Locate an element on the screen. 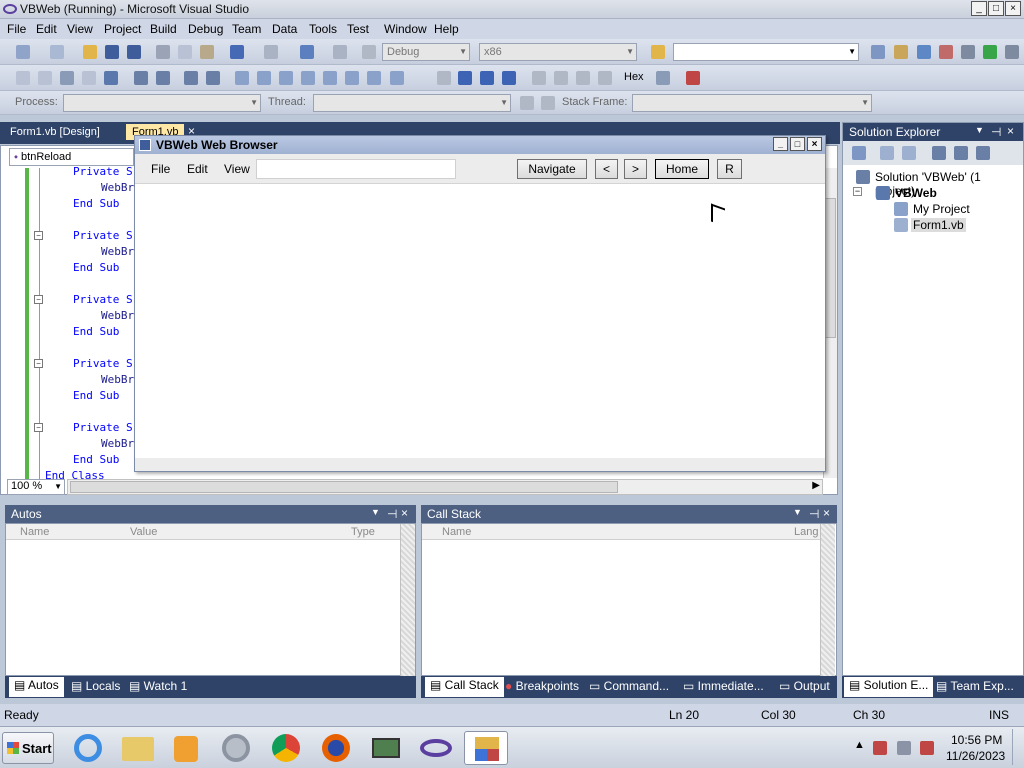 The image size is (1024, 768). form-menu-view: View is located at coordinates (237, 169).